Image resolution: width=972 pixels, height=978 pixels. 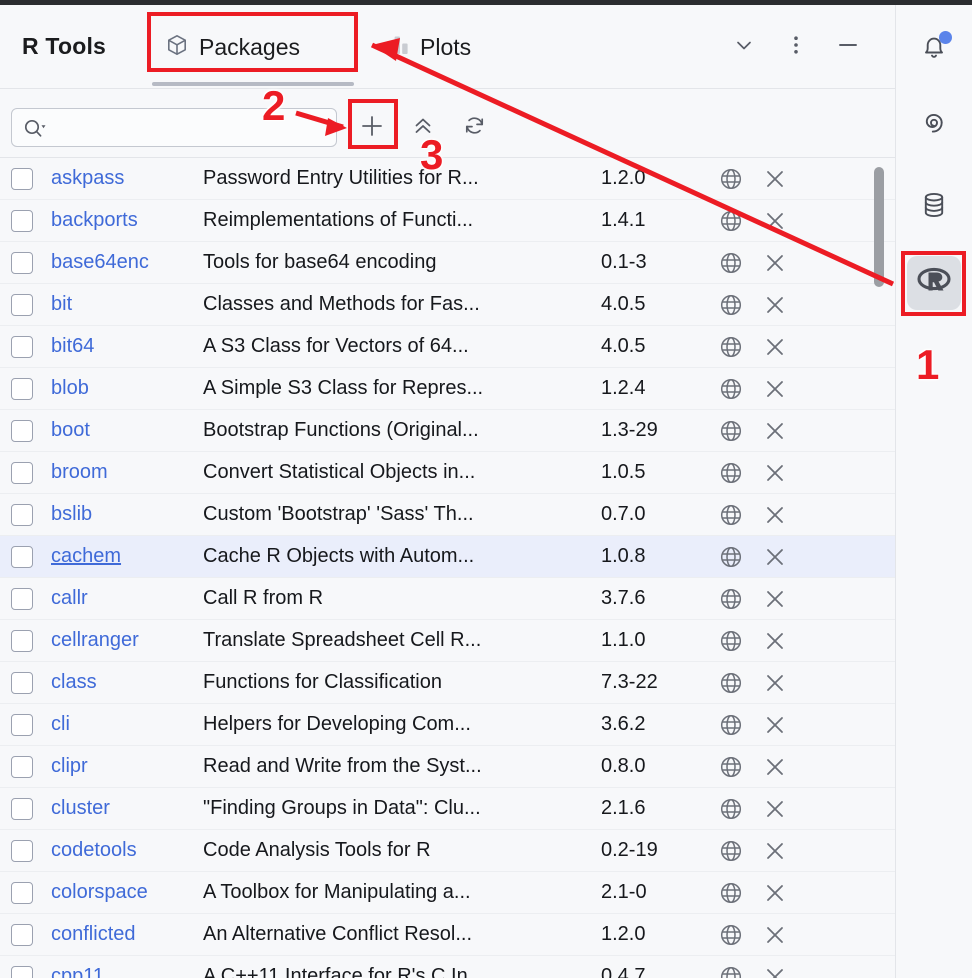 I want to click on package-name-link: conflicted, so click(x=127, y=934).